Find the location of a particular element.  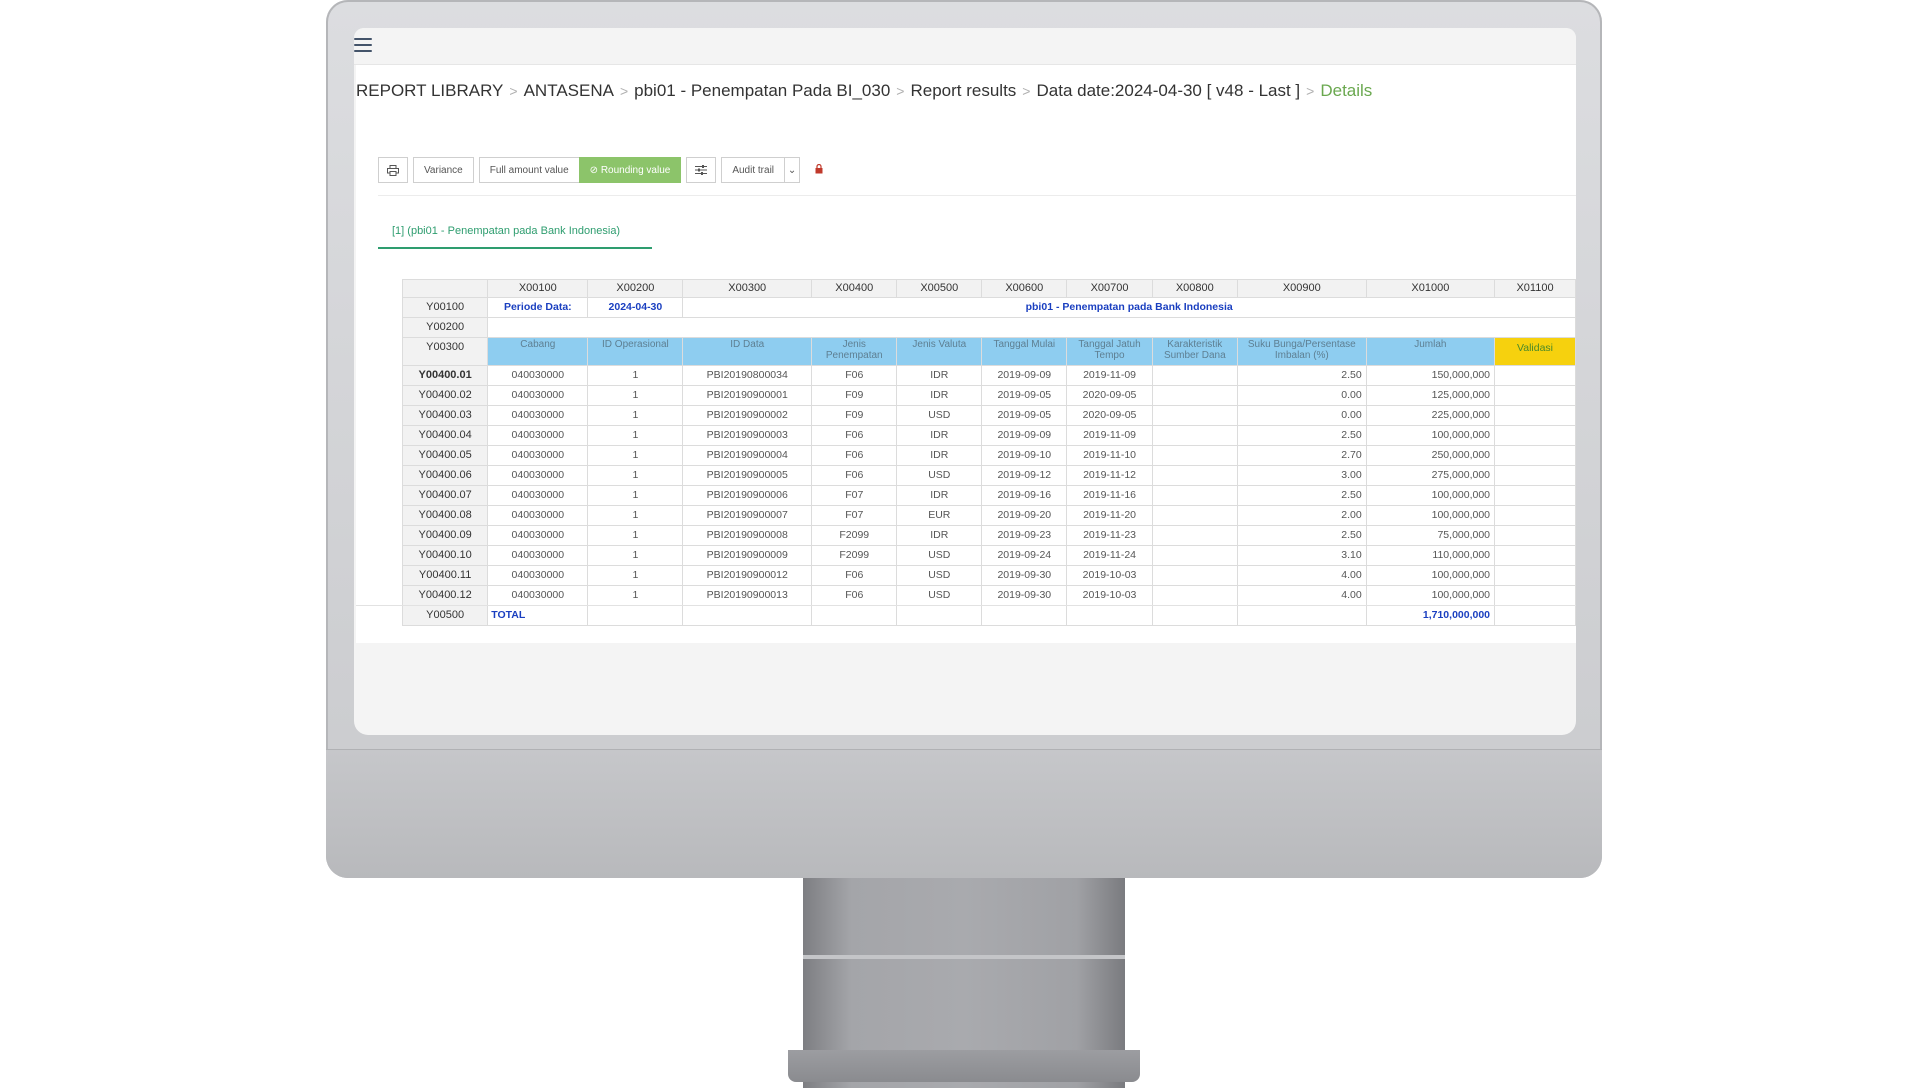

breadcrumb-data-date: Data date:2024-04-30 [ v48 - Last ] is located at coordinates (1168, 90).